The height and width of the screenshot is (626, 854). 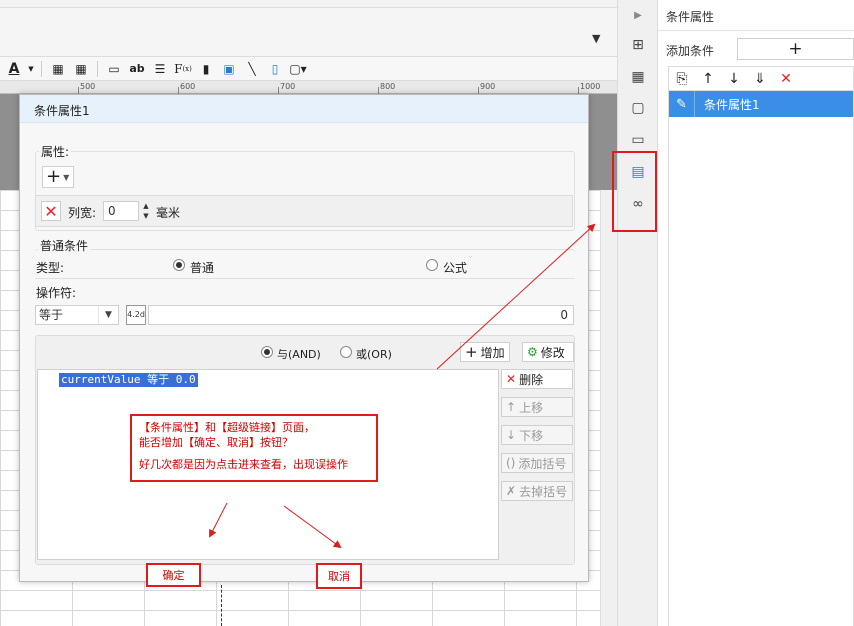 What do you see at coordinates (51, 211) in the screenshot?
I see `remove-attribute-button: ✕` at bounding box center [51, 211].